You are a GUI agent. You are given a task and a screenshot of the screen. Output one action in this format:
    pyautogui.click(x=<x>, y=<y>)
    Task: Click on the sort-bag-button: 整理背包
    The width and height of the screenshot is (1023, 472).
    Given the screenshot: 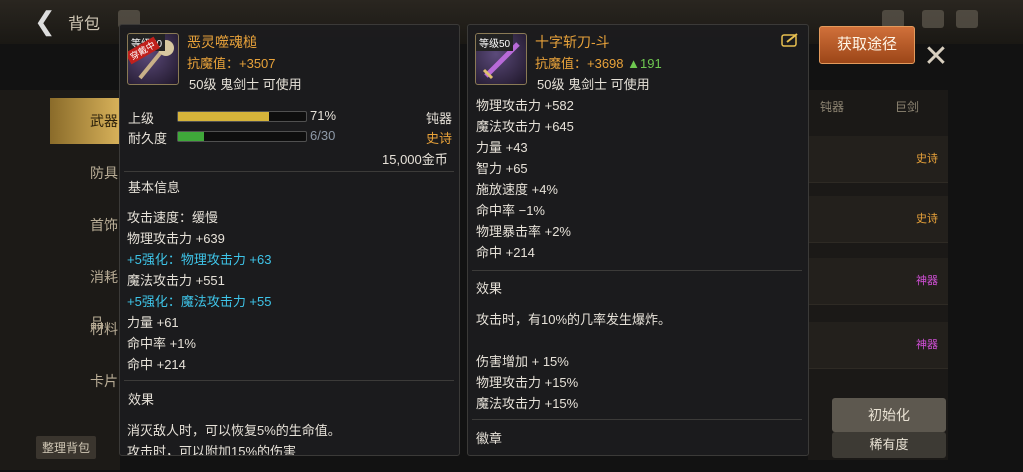 What is the action you would take?
    pyautogui.click(x=66, y=447)
    